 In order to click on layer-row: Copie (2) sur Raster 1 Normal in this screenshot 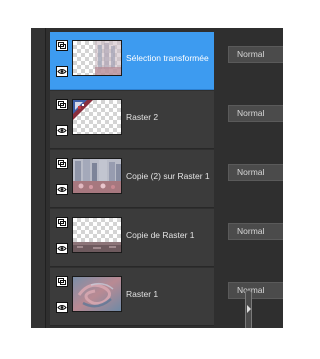, I will do `click(164, 179)`.